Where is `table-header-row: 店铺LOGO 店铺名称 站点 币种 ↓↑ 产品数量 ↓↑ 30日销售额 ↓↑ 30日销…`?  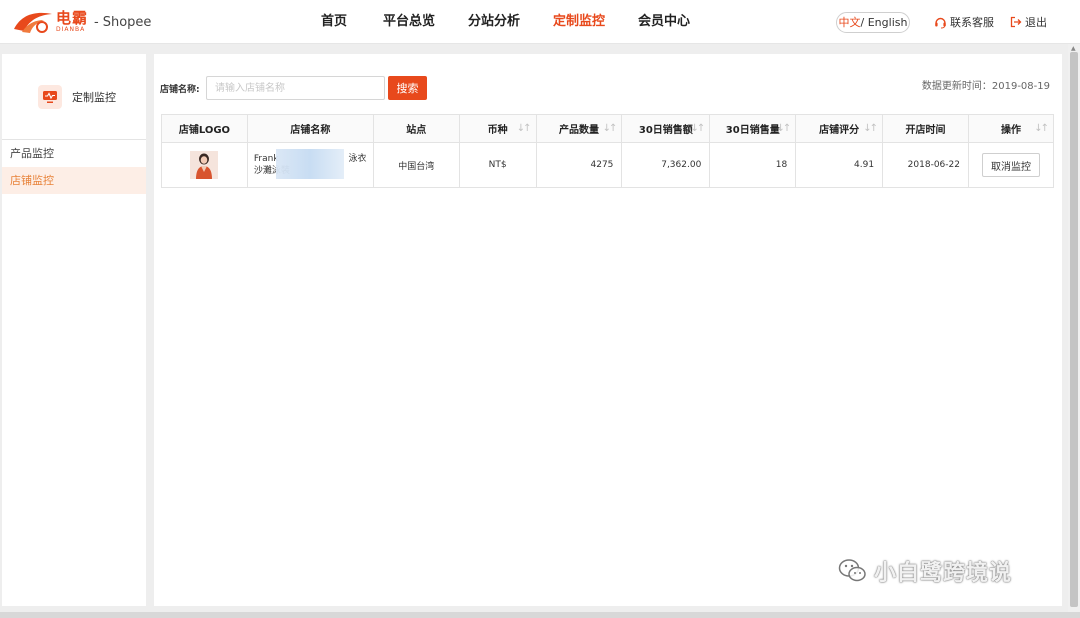 table-header-row: 店铺LOGO 店铺名称 站点 币种 ↓↑ 产品数量 ↓↑ 30日销售额 ↓↑ 30日销… is located at coordinates (608, 128).